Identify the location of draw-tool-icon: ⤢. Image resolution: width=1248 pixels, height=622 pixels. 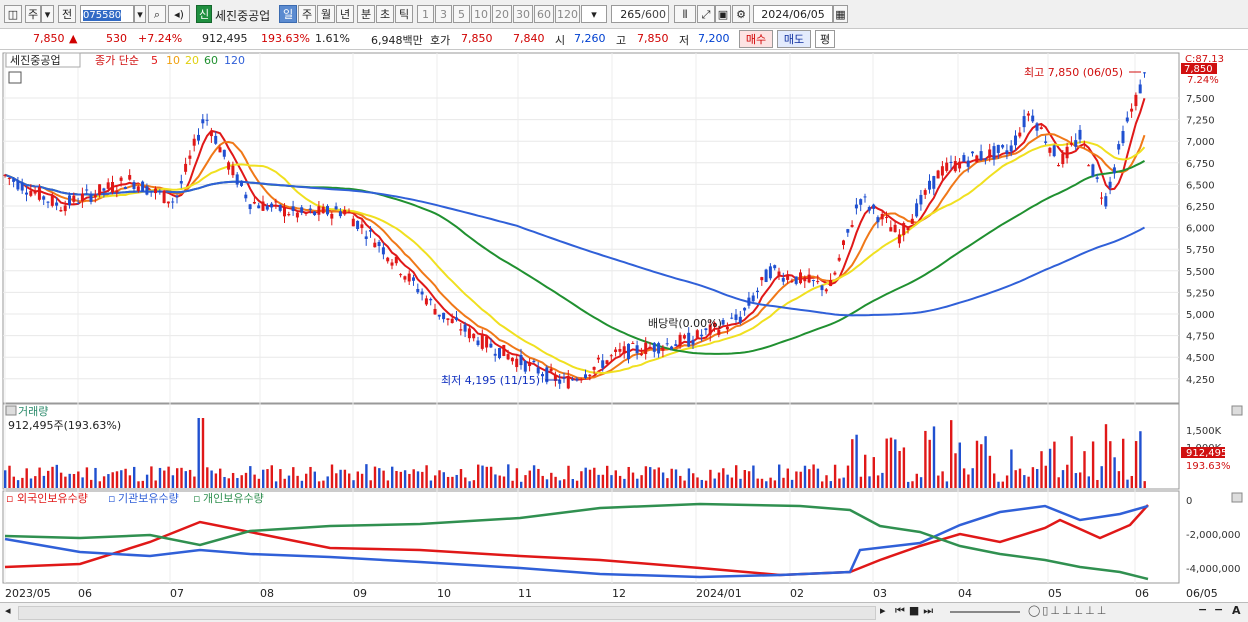
(706, 14).